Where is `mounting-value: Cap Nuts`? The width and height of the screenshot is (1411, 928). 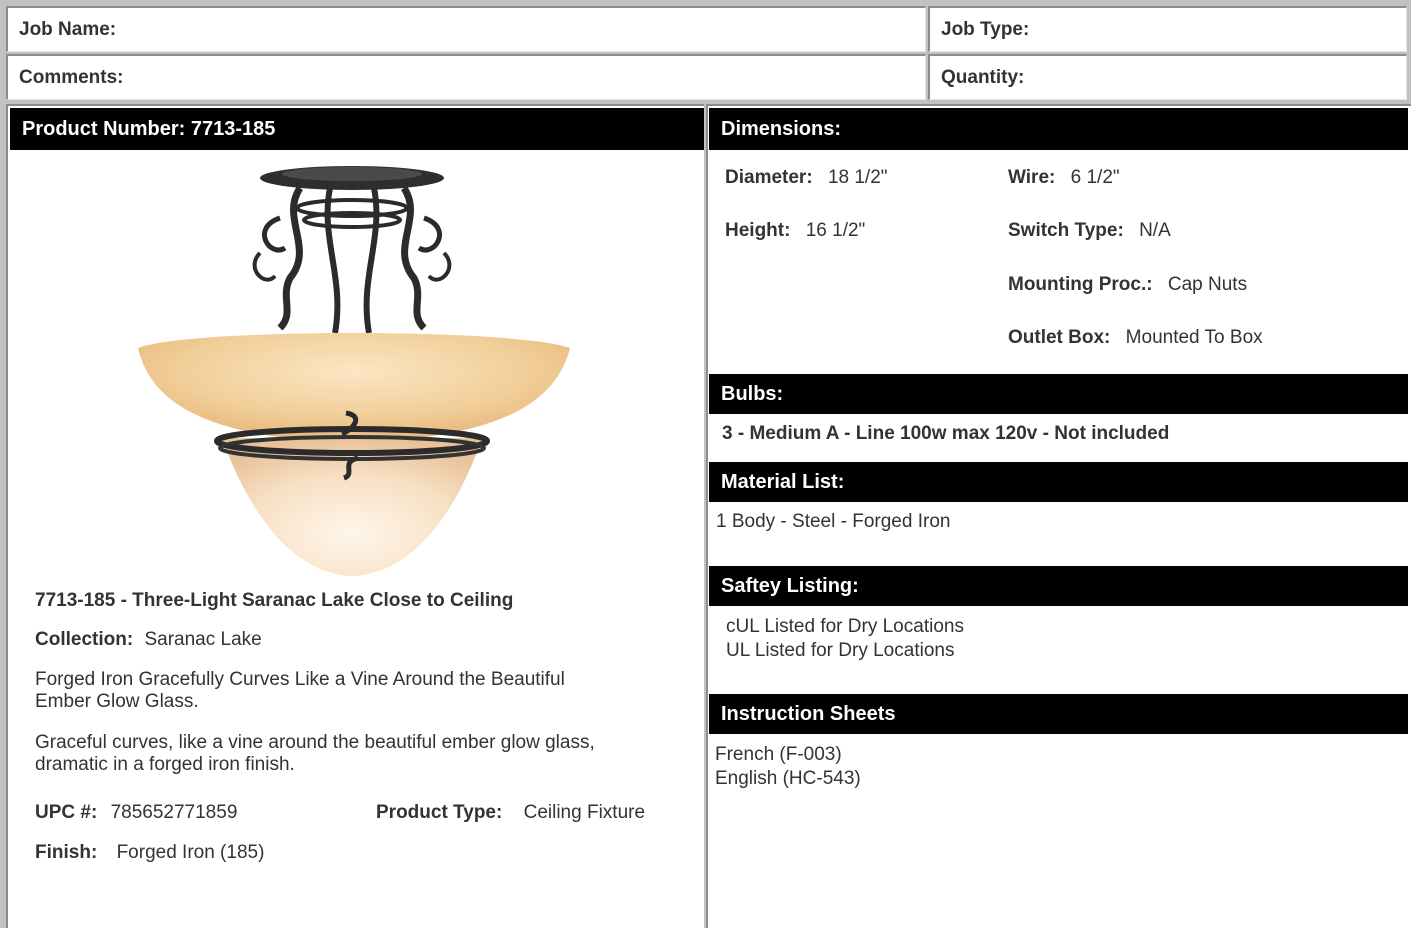
mounting-value: Cap Nuts is located at coordinates (1207, 284).